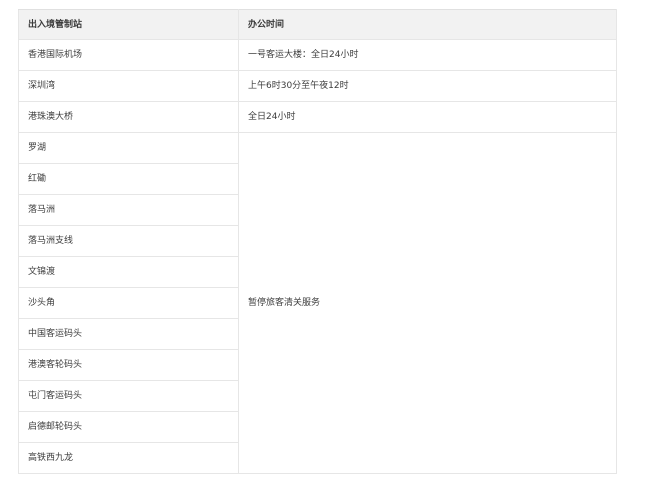 This screenshot has width=645, height=481. What do you see at coordinates (128, 86) in the screenshot?
I see `station-cell: 深圳湾` at bounding box center [128, 86].